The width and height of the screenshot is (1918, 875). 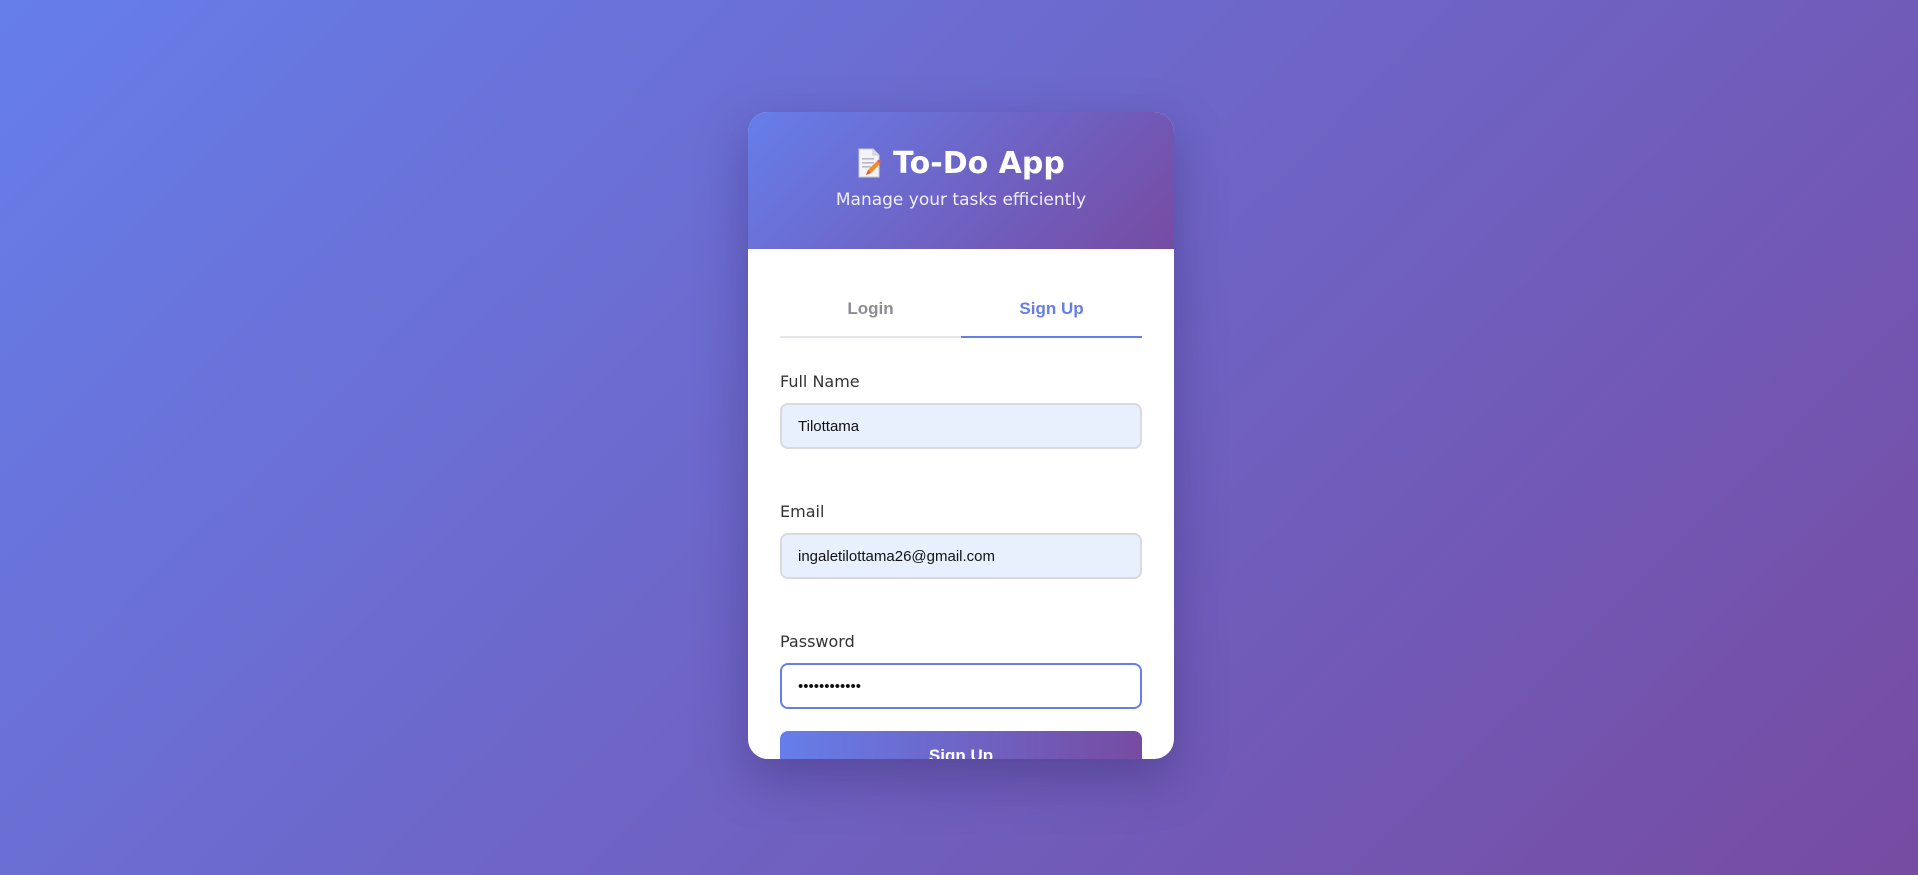 I want to click on email-field-group: Email, so click(x=961, y=540).